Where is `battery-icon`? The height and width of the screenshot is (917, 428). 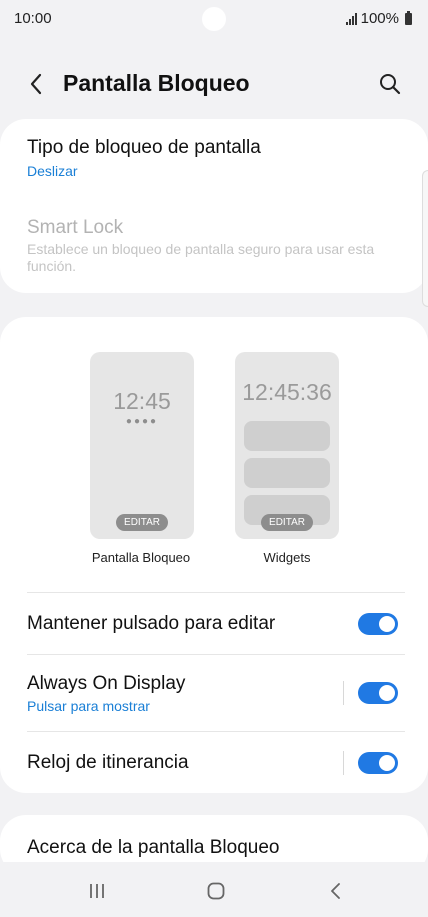
battery-icon is located at coordinates (408, 17).